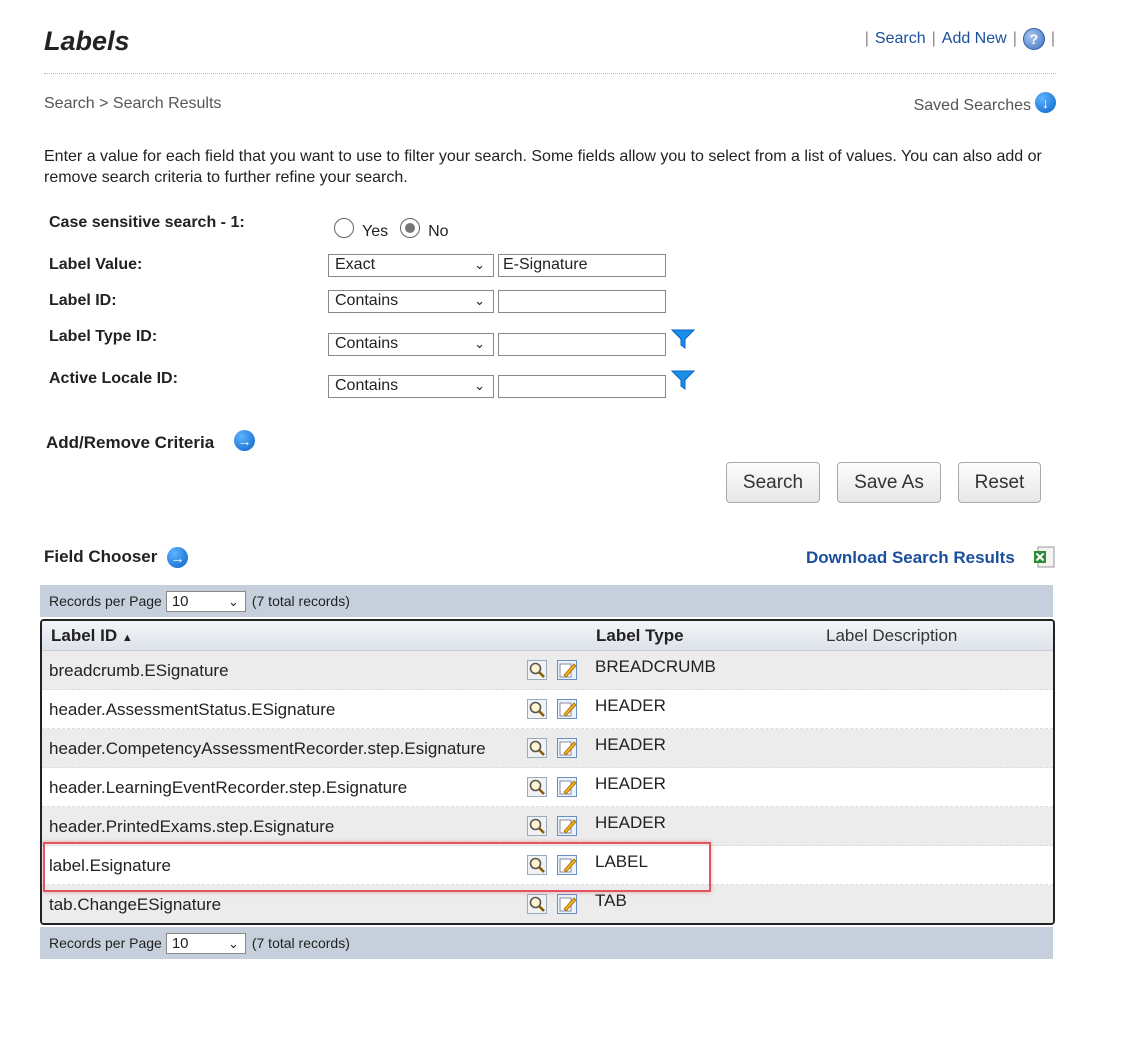  Describe the element at coordinates (96, 264) in the screenshot. I see `label-value-label: Label Value:` at that location.